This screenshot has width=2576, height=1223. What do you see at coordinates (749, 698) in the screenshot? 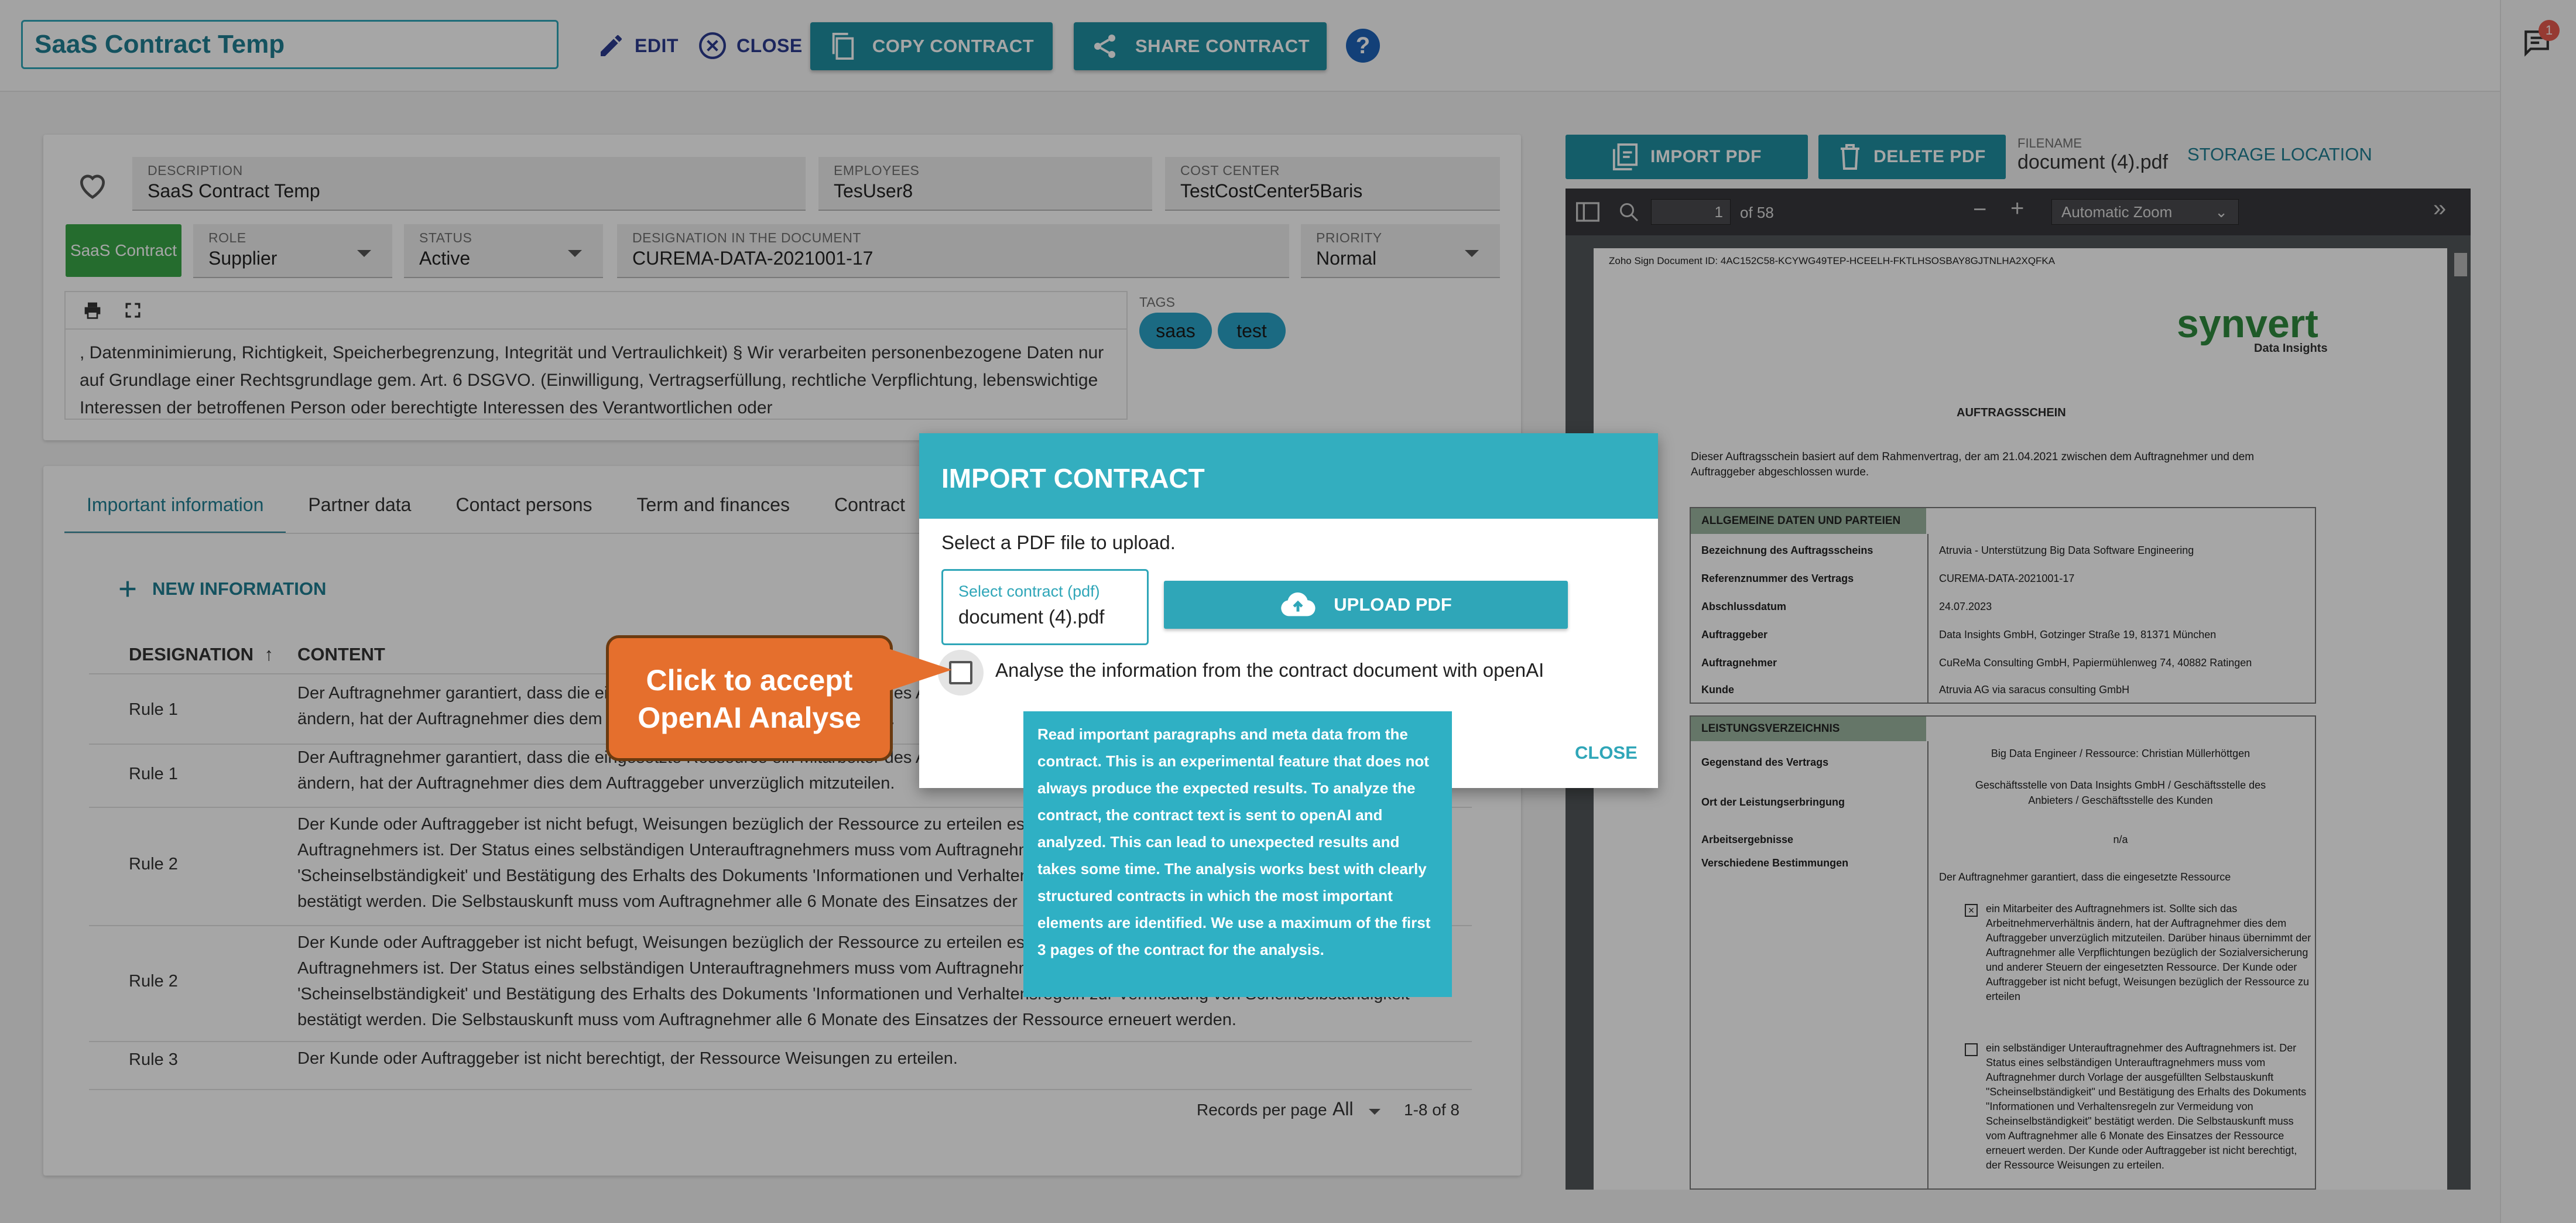
I see `annotation-callout: Click to accept OpenAI Analyse` at bounding box center [749, 698].